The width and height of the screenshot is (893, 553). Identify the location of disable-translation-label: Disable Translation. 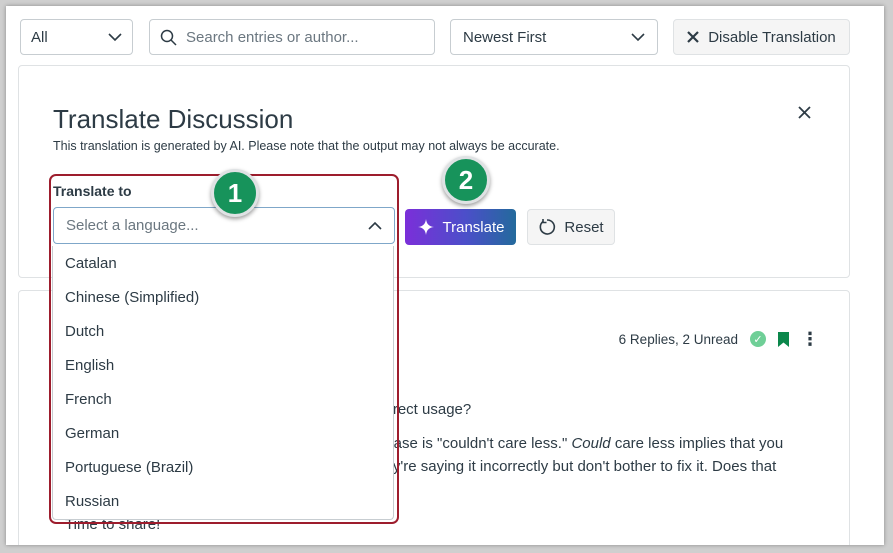
(772, 37).